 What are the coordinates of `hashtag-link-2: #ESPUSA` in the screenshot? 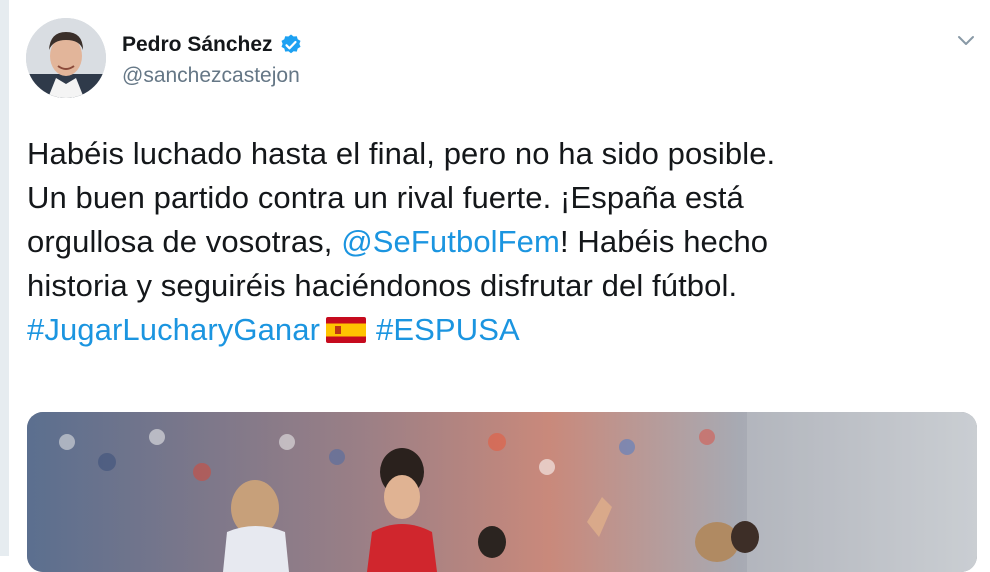 It's located at (448, 329).